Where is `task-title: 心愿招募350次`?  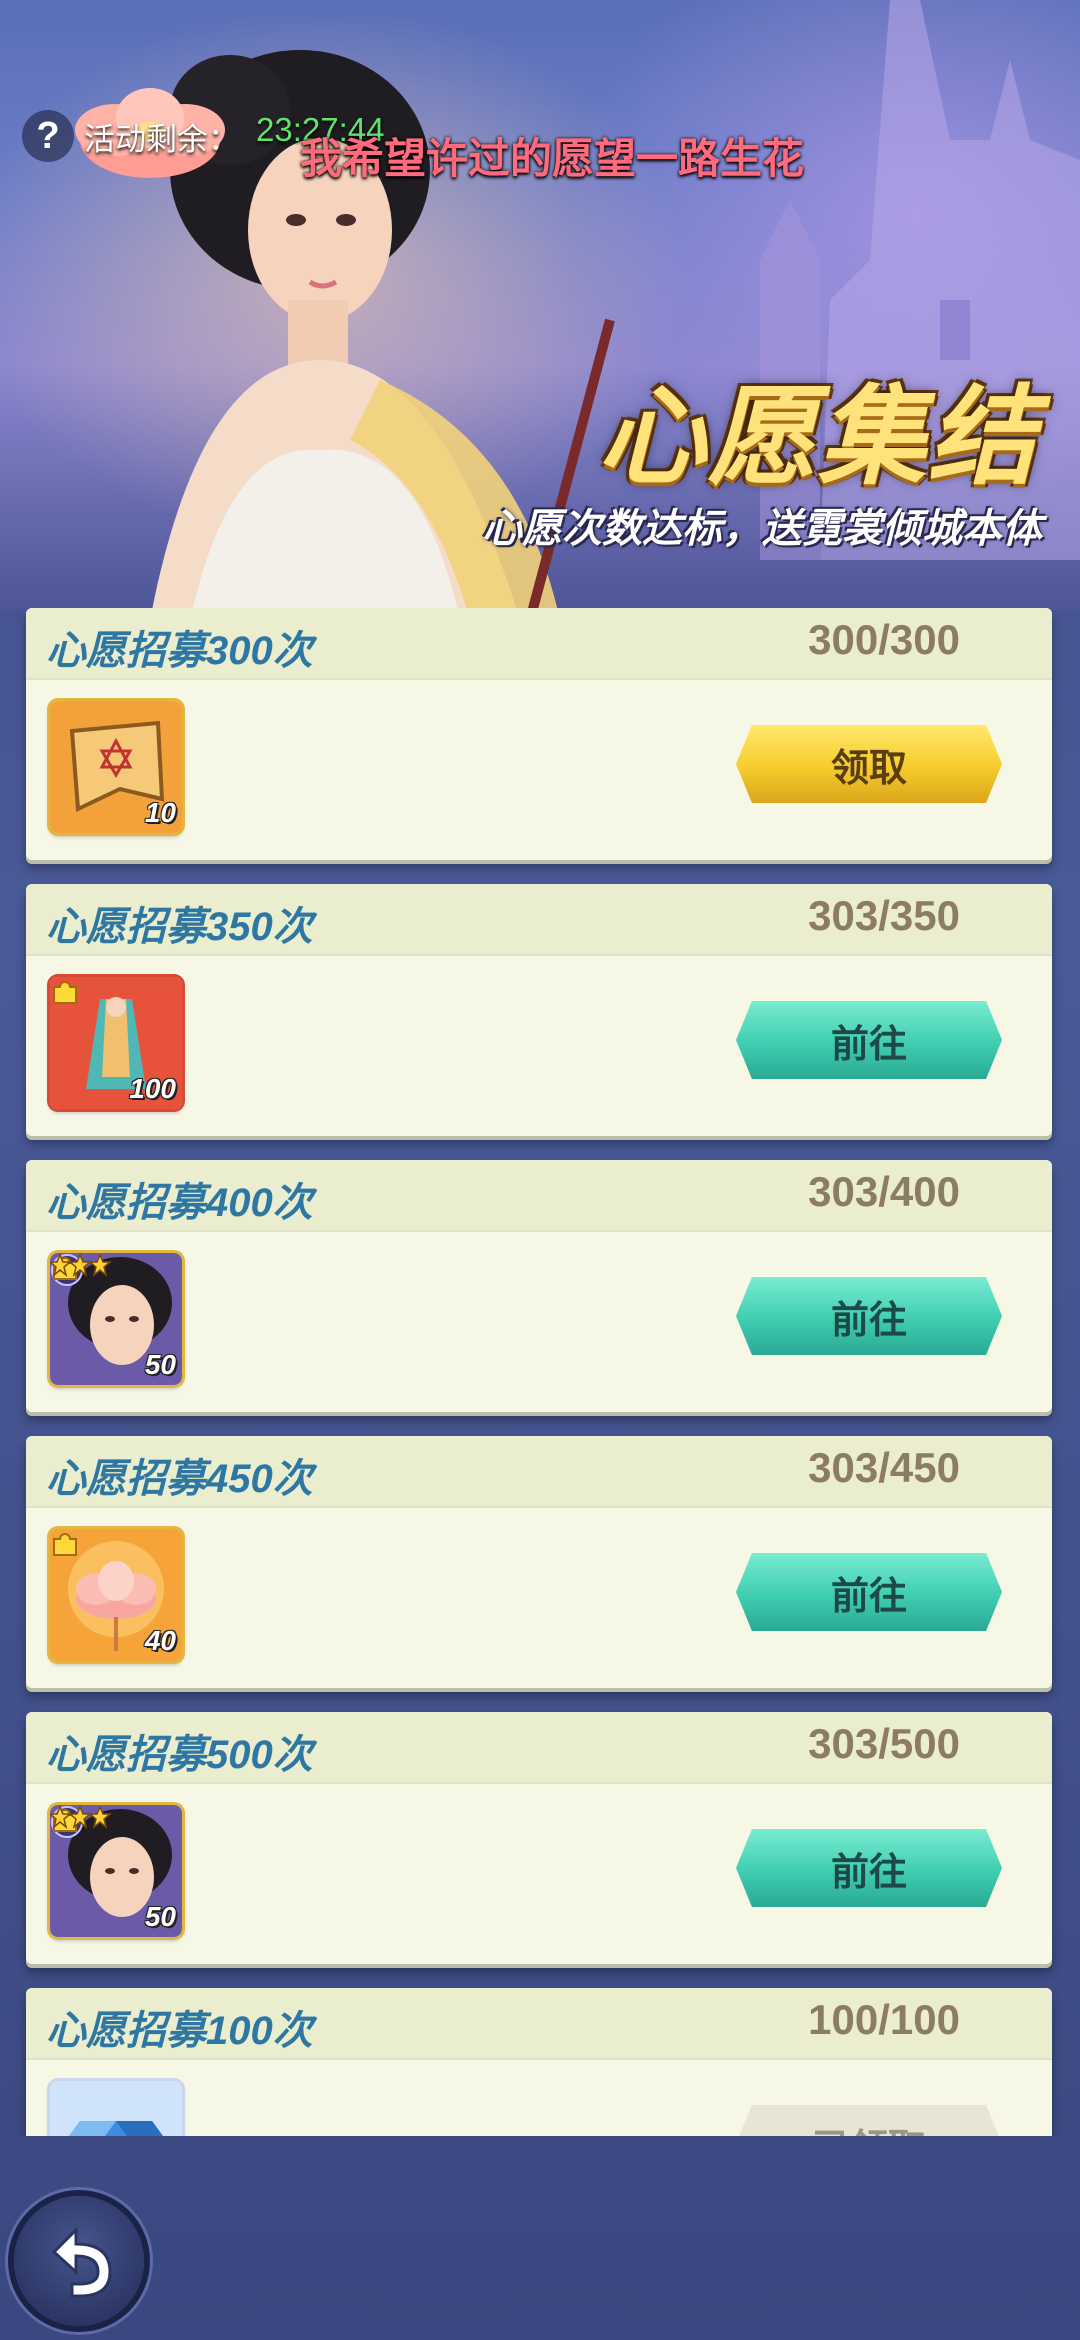
task-title: 心愿招募350次 is located at coordinates (179, 927).